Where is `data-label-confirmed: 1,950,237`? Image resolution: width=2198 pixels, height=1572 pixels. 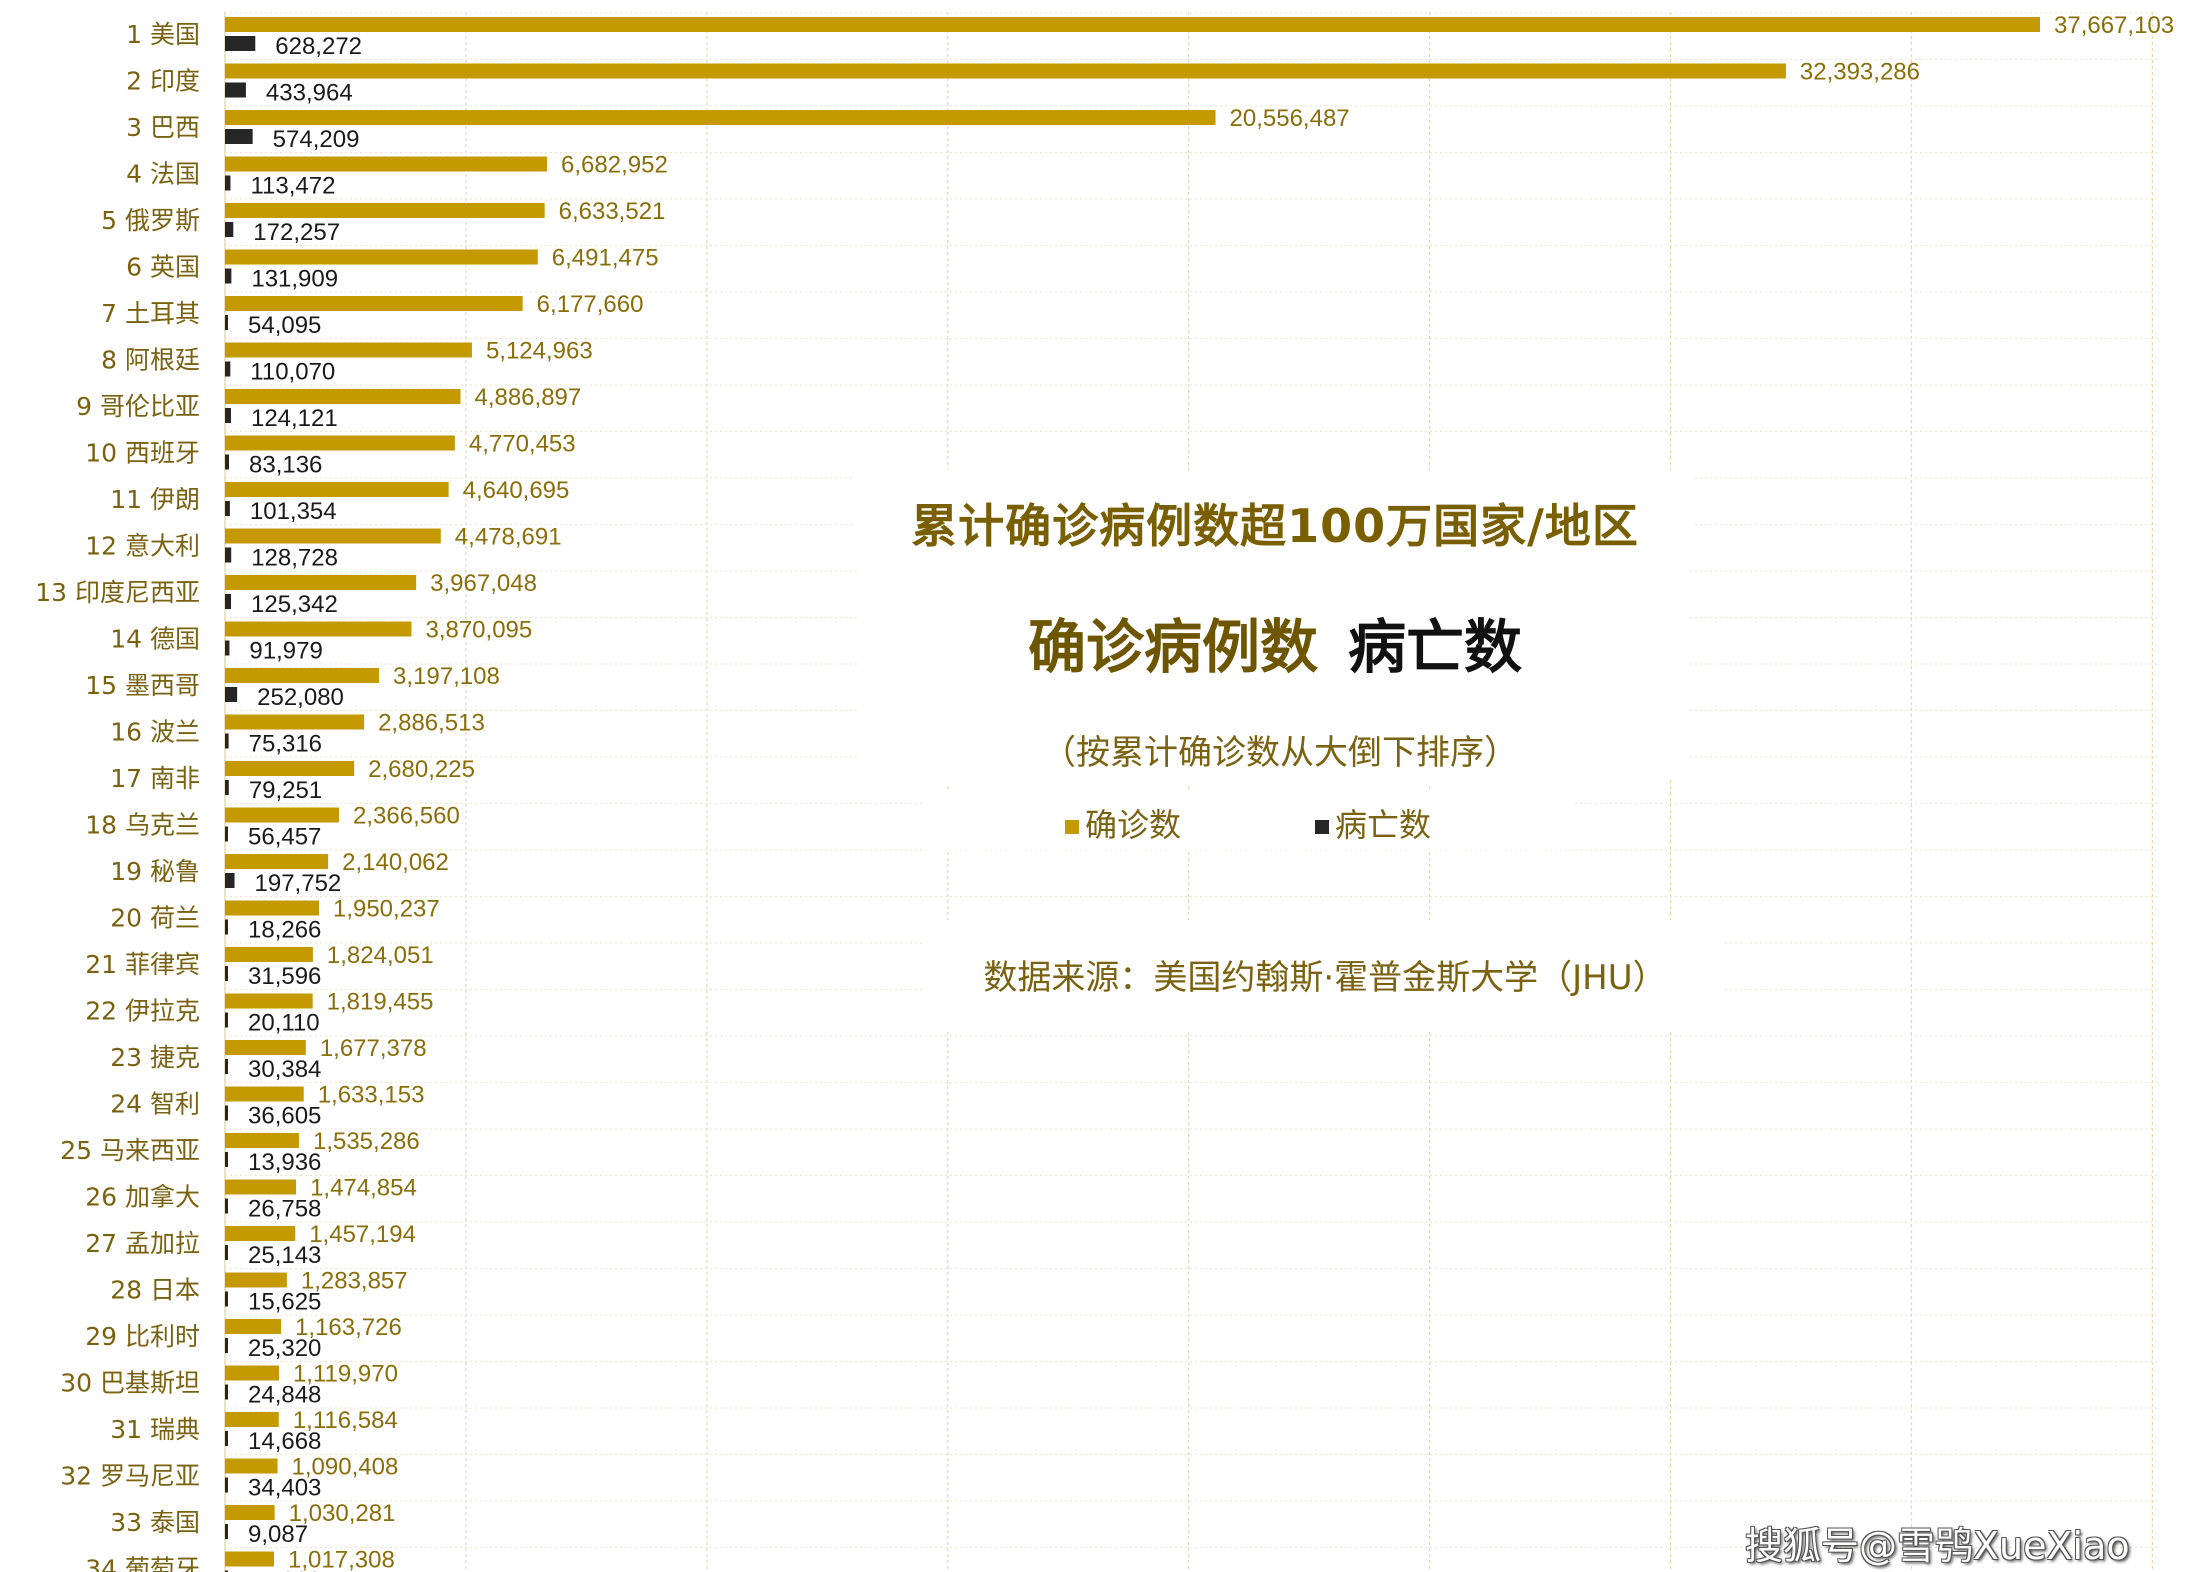 data-label-confirmed: 1,950,237 is located at coordinates (386, 909).